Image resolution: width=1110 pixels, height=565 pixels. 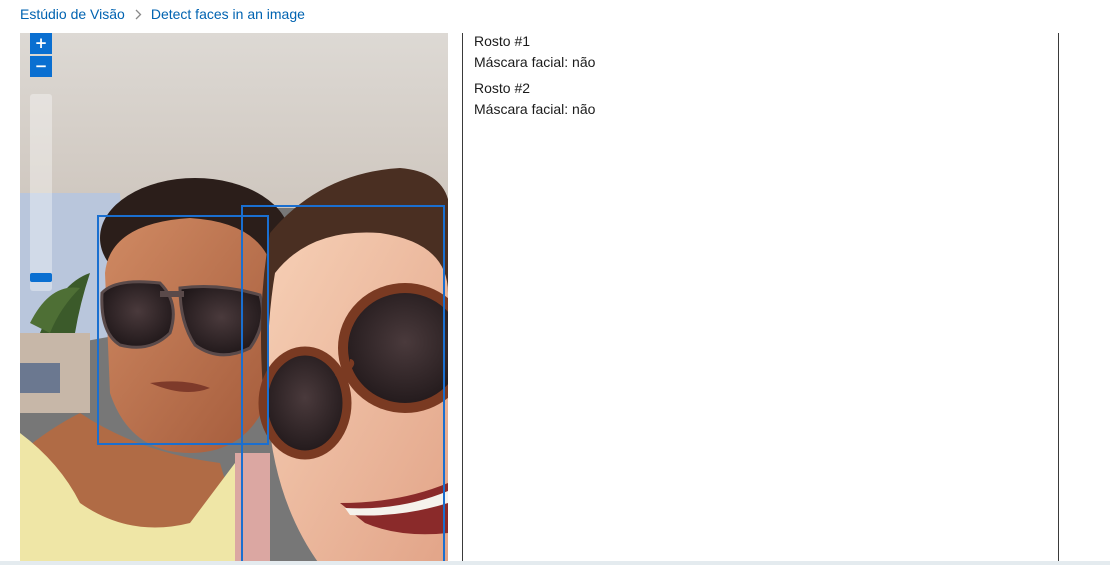 What do you see at coordinates (138, 14) in the screenshot?
I see `chevron-right-icon` at bounding box center [138, 14].